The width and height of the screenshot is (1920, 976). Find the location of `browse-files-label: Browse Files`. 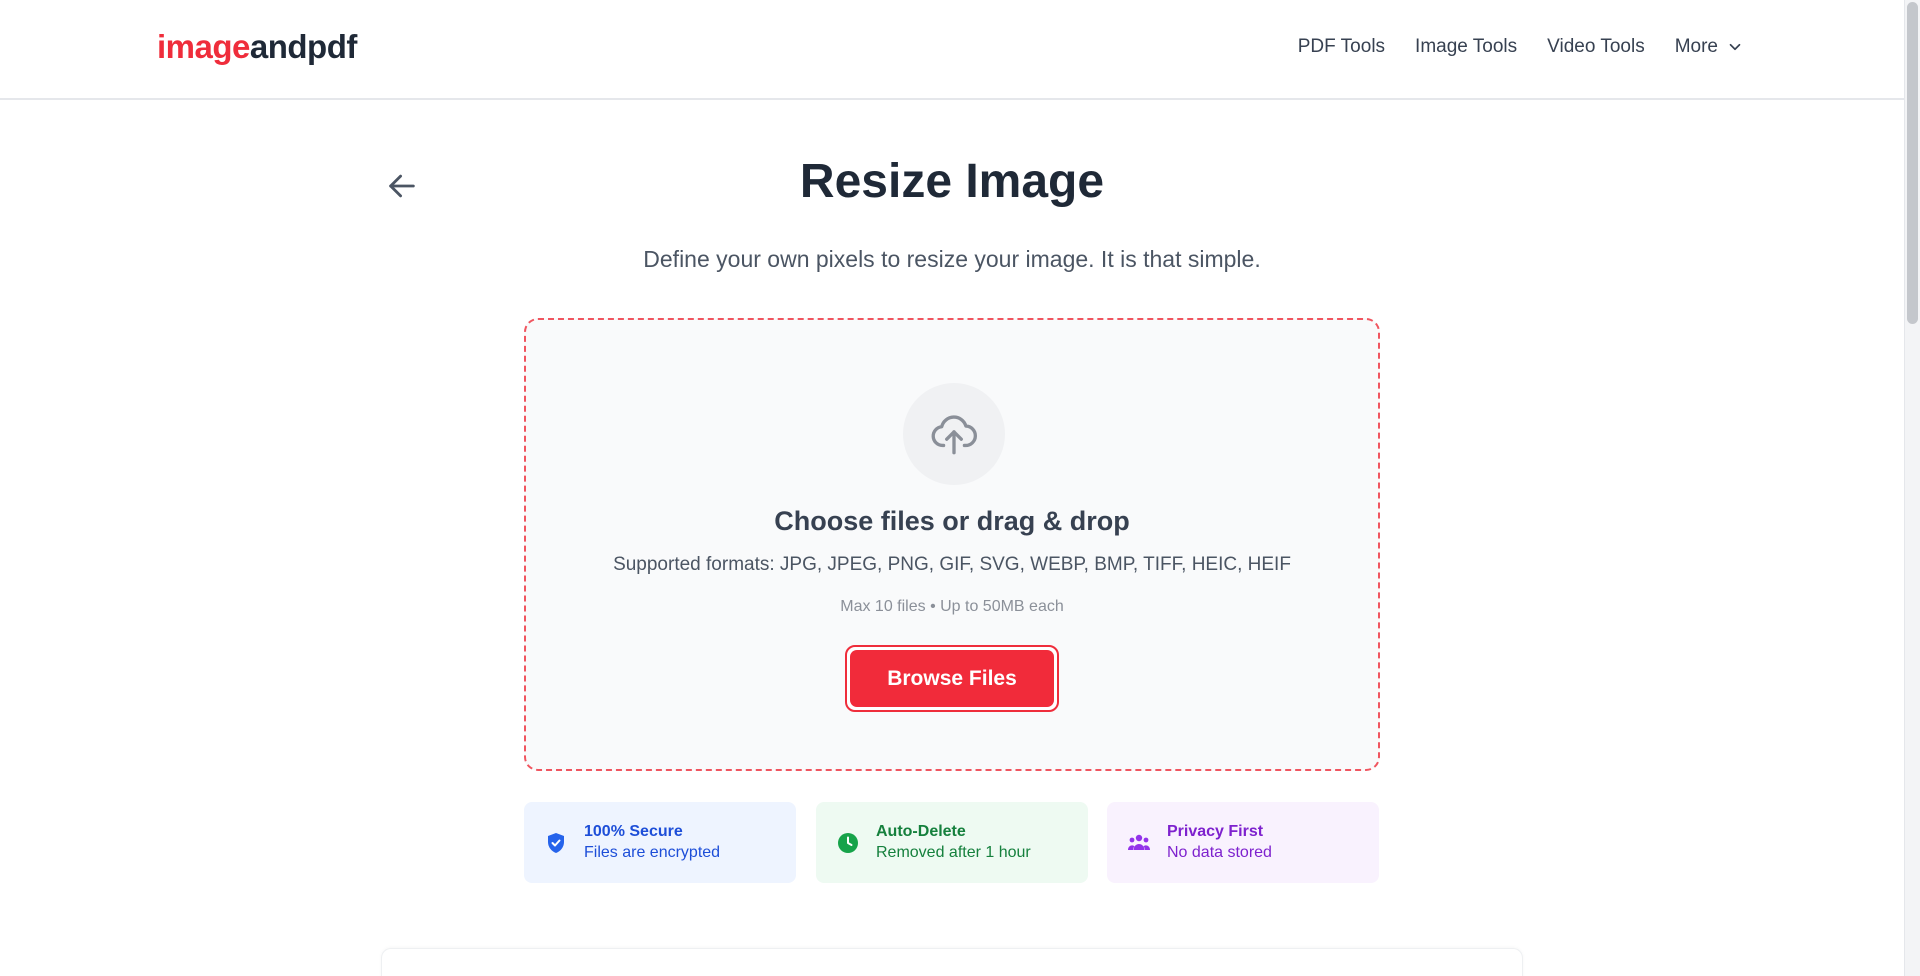

browse-files-label: Browse Files is located at coordinates (952, 678).